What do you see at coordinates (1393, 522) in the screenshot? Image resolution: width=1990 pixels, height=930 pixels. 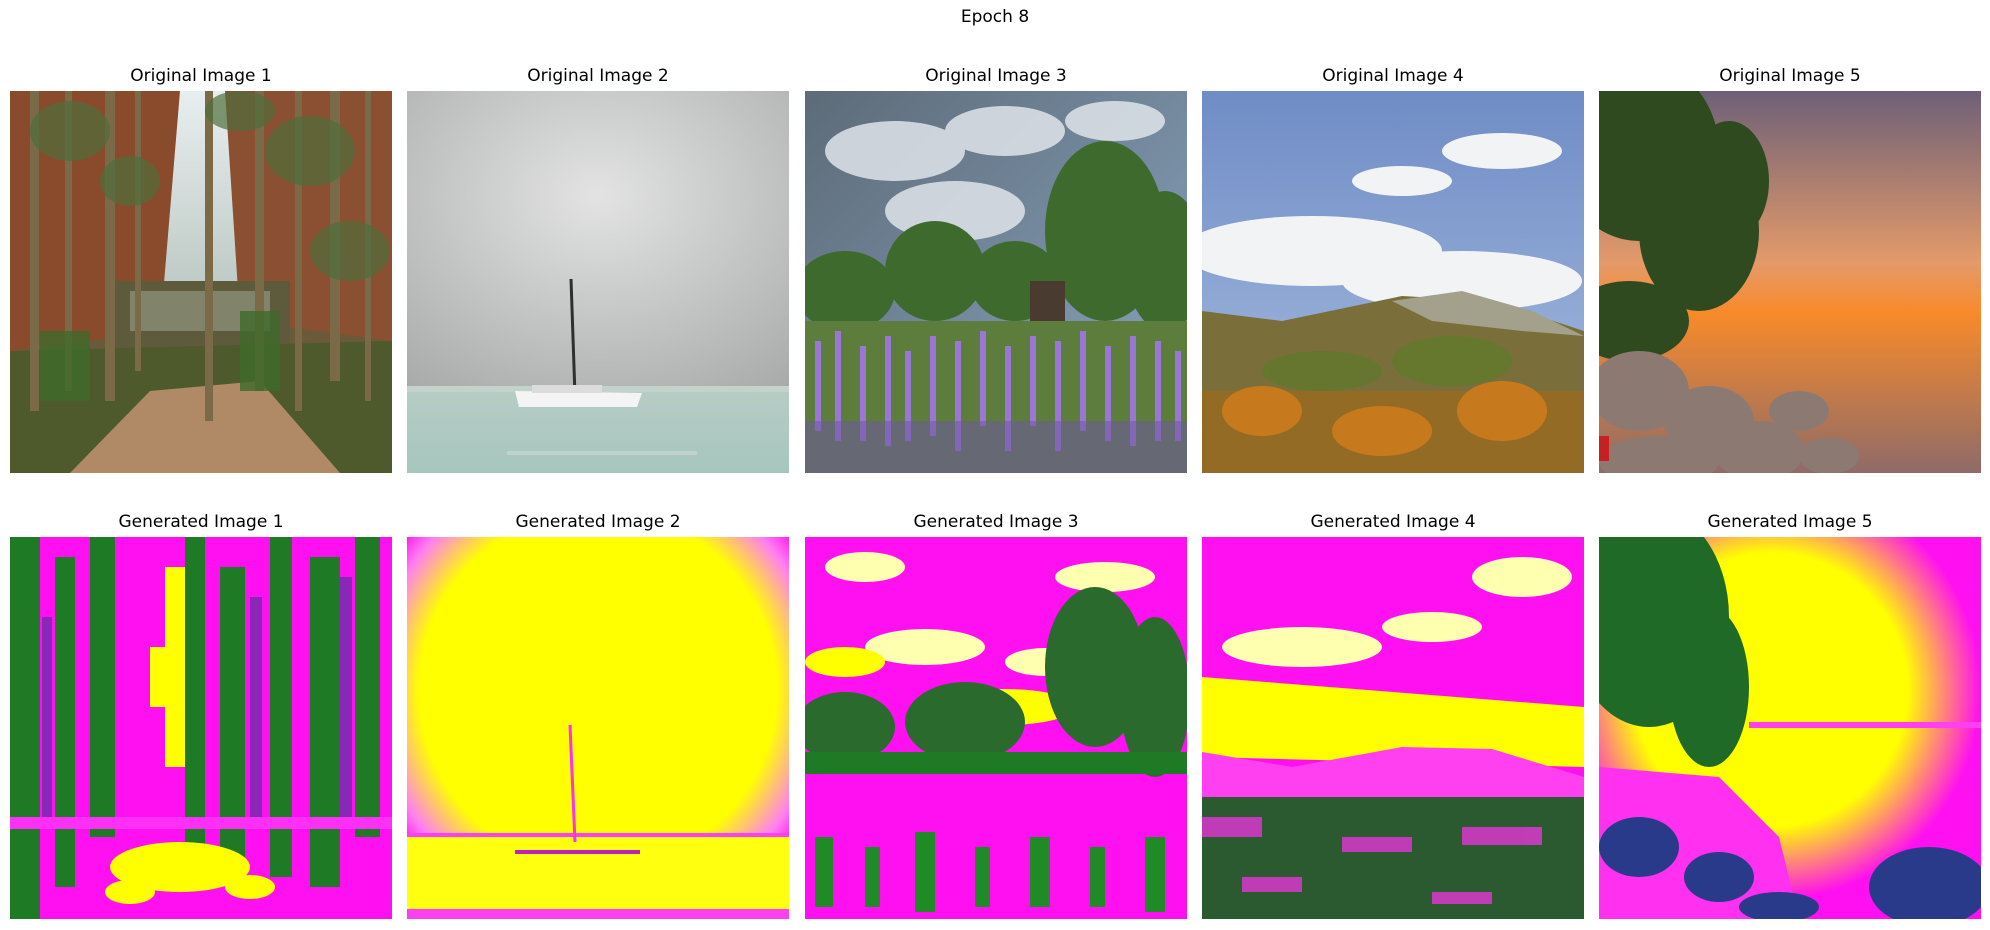 I see `generated-title-4: Generated Image 4` at bounding box center [1393, 522].